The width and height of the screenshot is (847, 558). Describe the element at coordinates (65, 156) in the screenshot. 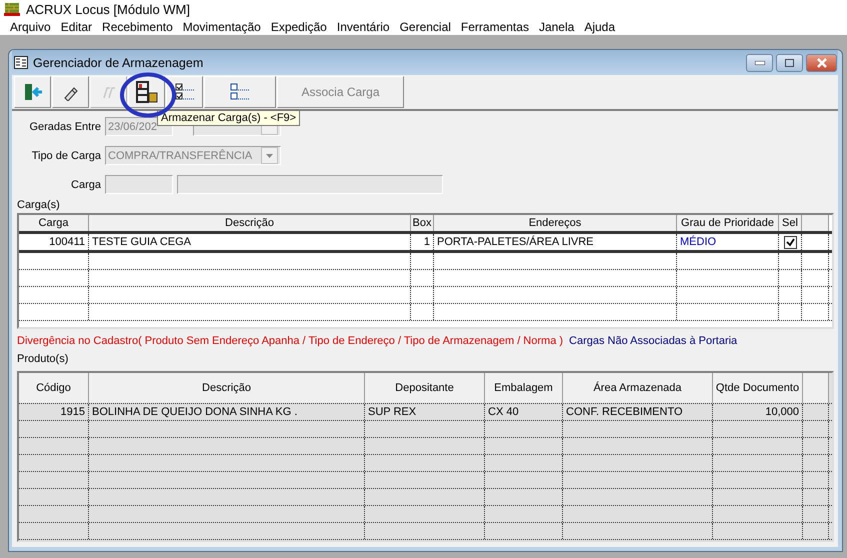

I see `field-label: Tipo de Carga` at that location.